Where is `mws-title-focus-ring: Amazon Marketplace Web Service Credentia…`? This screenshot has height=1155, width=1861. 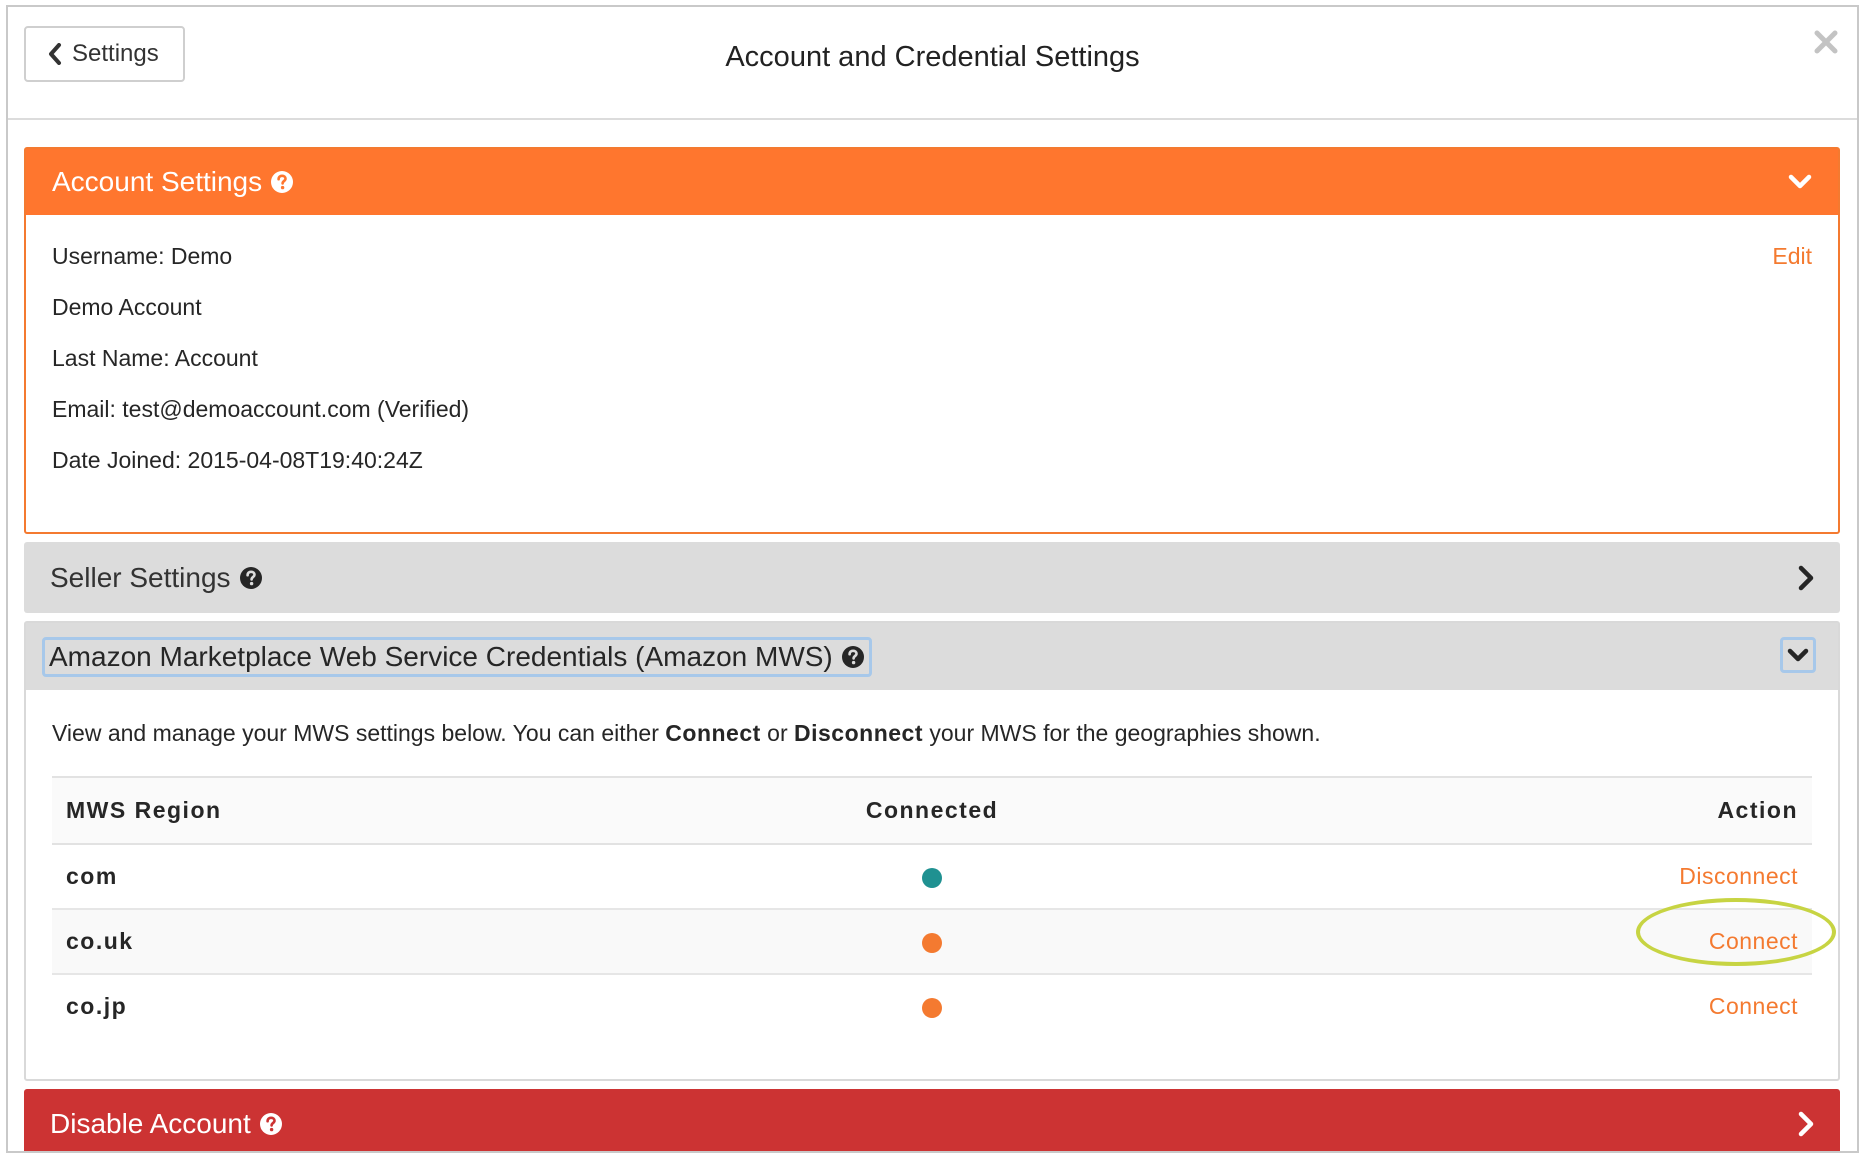
mws-title-focus-ring: Amazon Marketplace Web Service Credentia… is located at coordinates (457, 656).